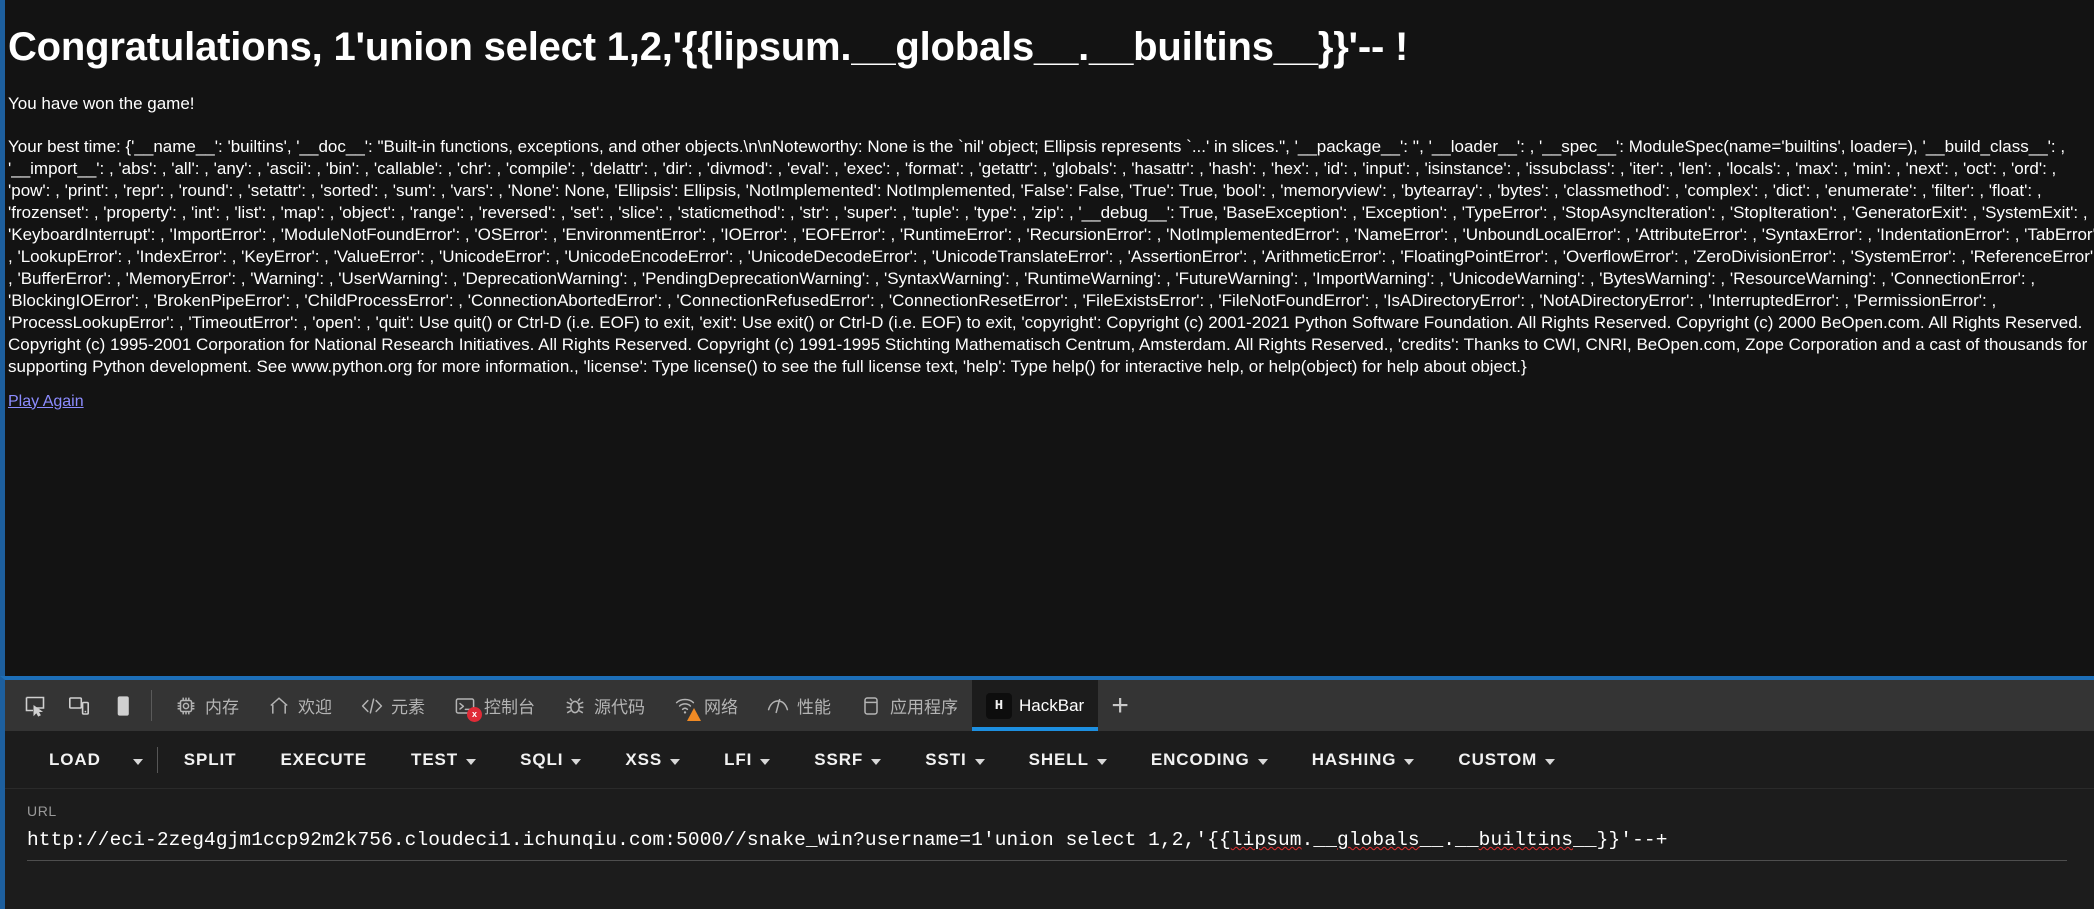 Image resolution: width=2094 pixels, height=909 pixels. I want to click on add-tab-button: +, so click(1120, 705).